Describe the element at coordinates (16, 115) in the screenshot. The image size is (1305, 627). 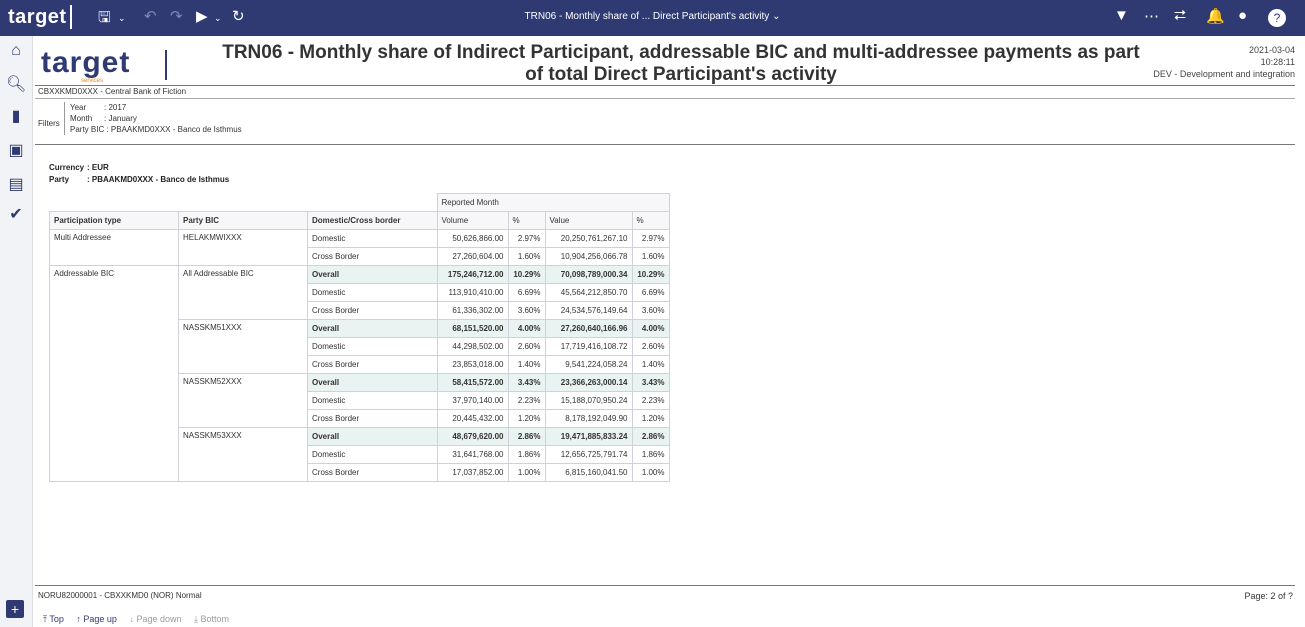
I see `document-icon: ▮` at that location.